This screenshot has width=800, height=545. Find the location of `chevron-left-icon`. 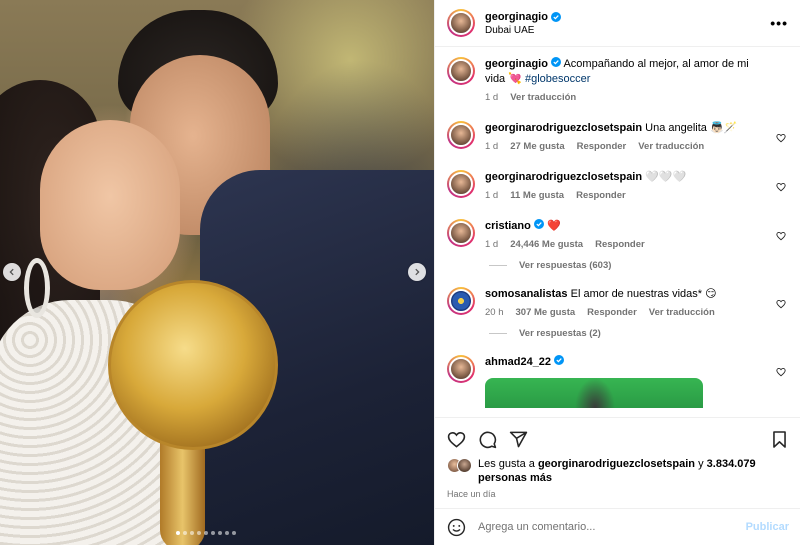

chevron-left-icon is located at coordinates (11, 272).